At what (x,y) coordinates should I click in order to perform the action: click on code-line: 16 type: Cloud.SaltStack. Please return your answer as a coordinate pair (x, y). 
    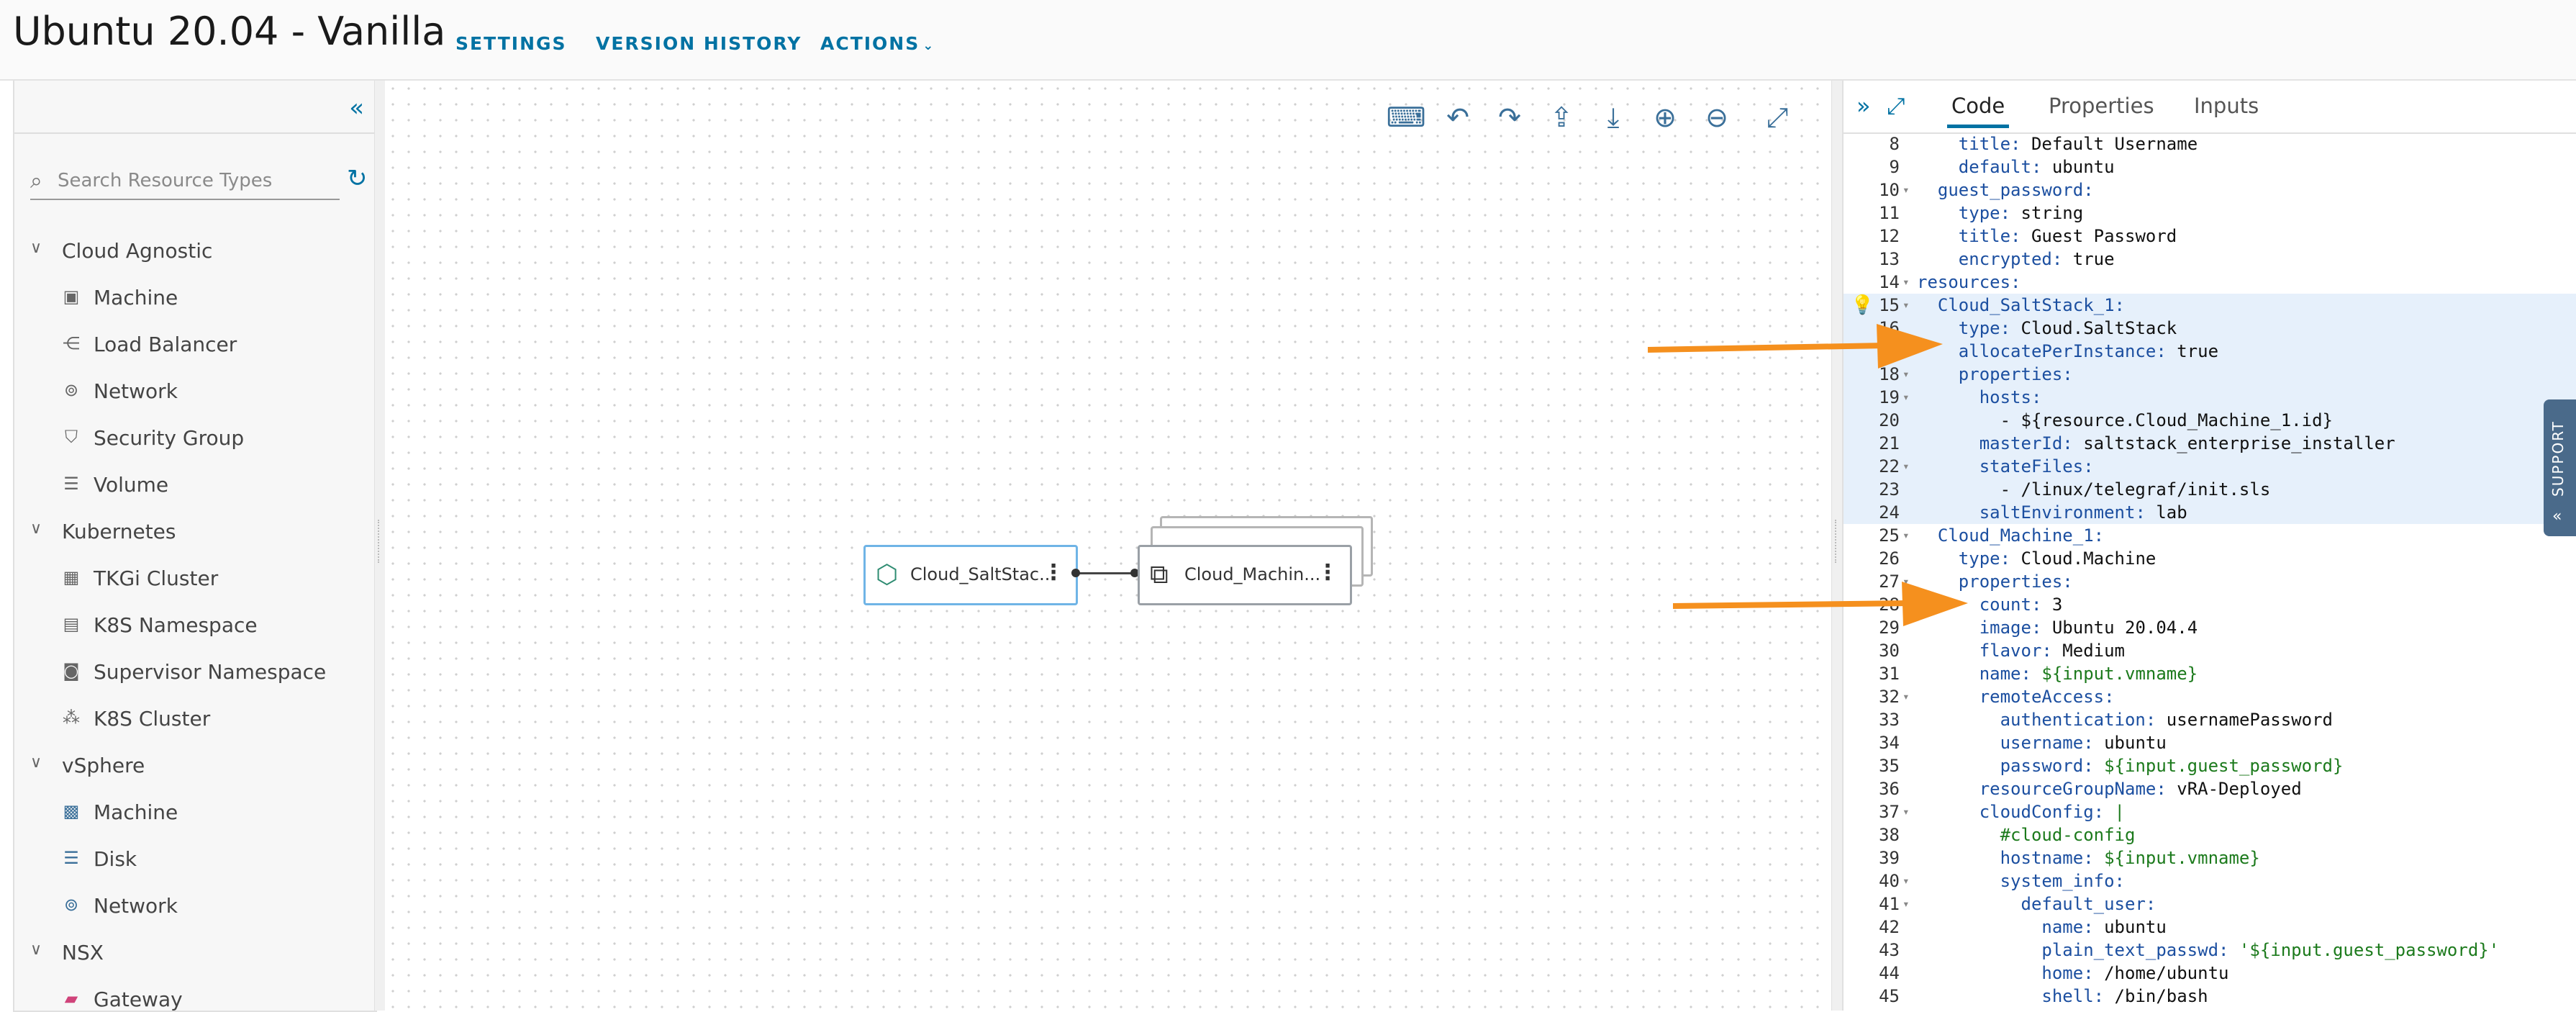
    Looking at the image, I should click on (2209, 328).